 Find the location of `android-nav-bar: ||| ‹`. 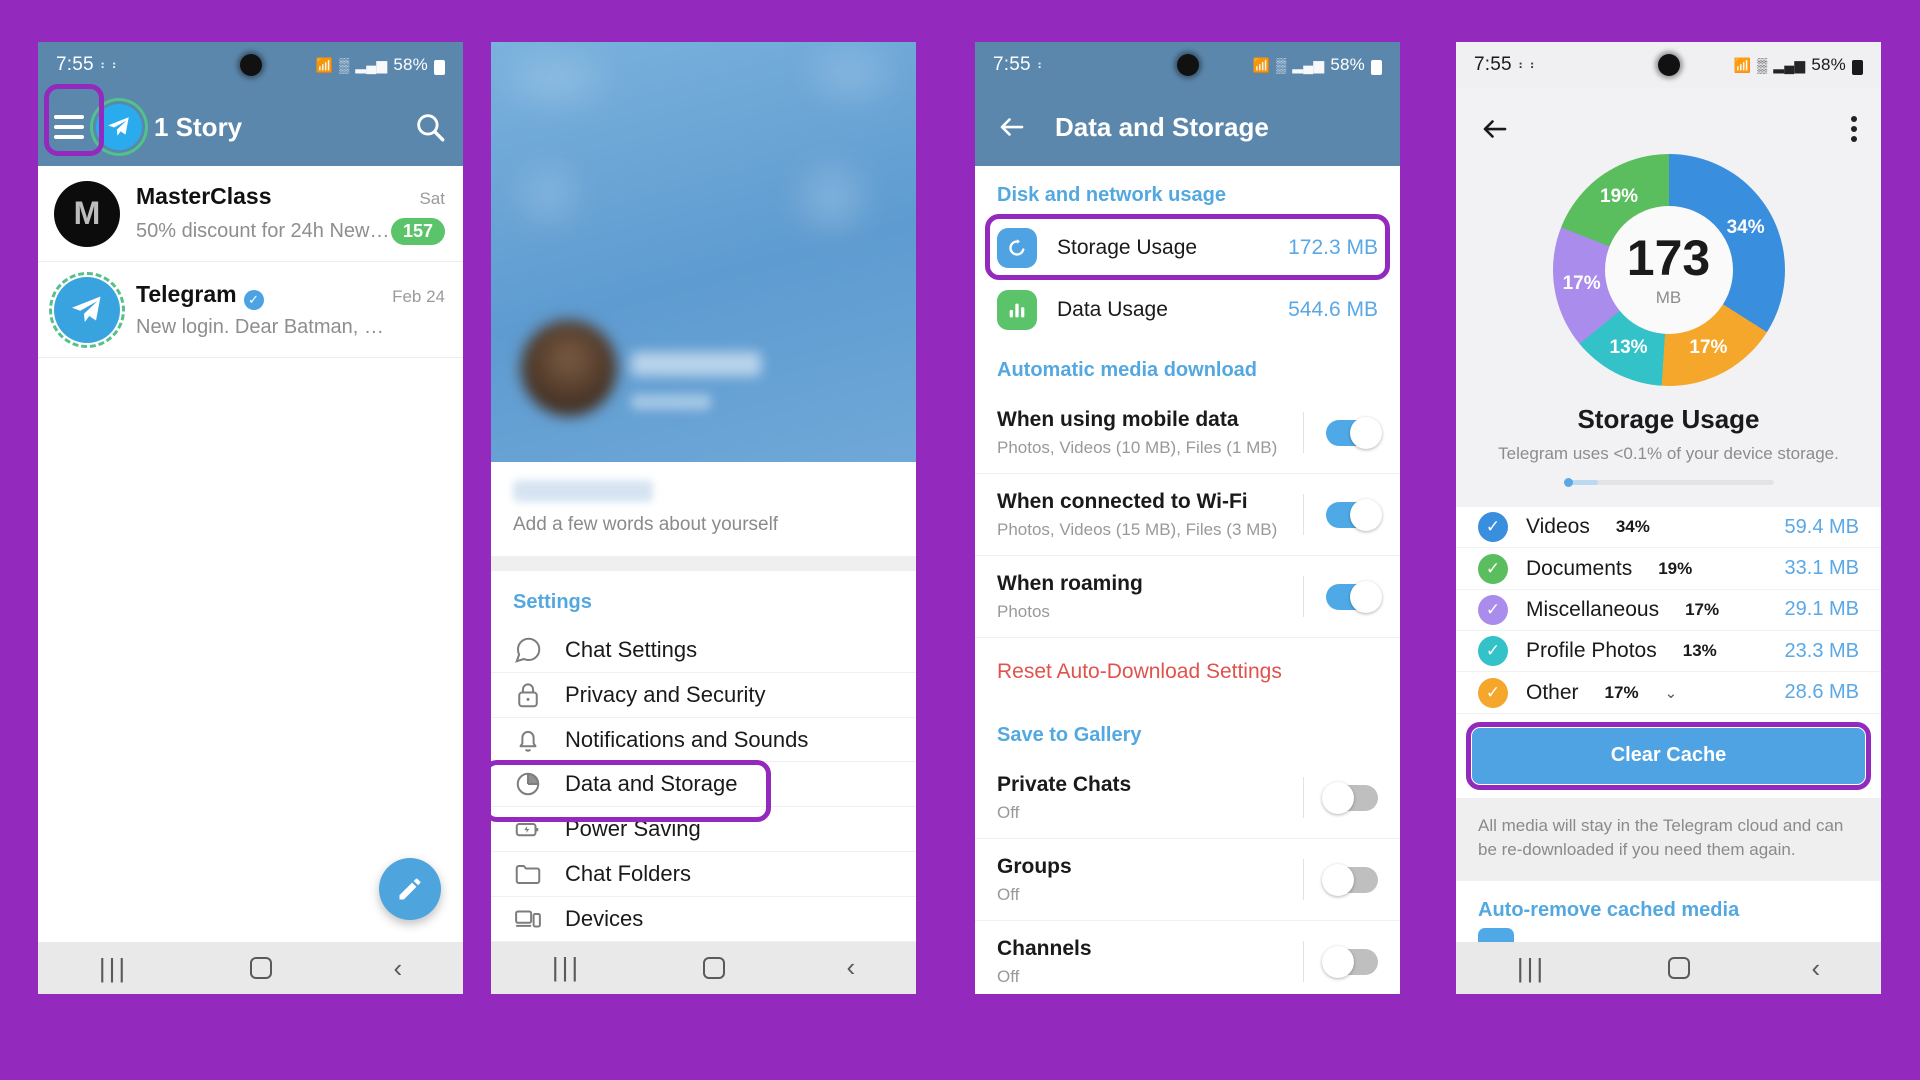

android-nav-bar: ||| ‹ is located at coordinates (250, 968).